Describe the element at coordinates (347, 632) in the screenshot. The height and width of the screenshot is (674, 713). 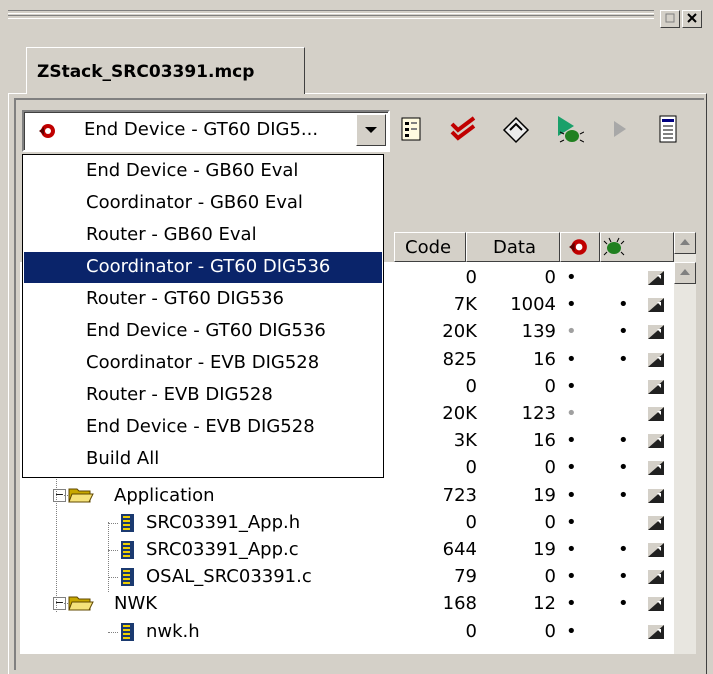
I see `table-row: nwk.h 0 0 •` at that location.